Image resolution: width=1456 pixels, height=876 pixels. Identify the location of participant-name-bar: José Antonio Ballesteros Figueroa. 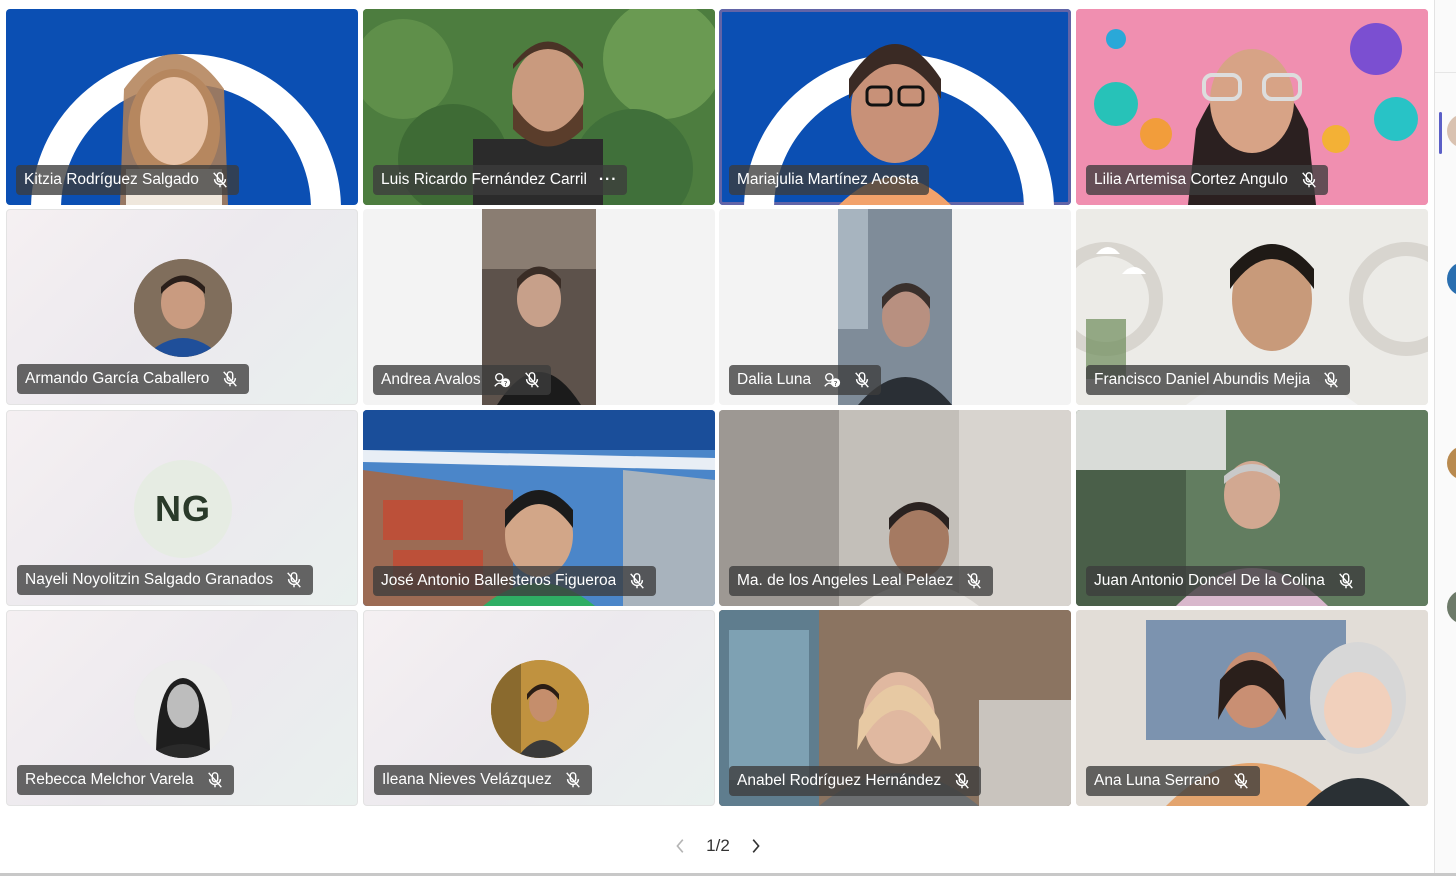
(515, 581).